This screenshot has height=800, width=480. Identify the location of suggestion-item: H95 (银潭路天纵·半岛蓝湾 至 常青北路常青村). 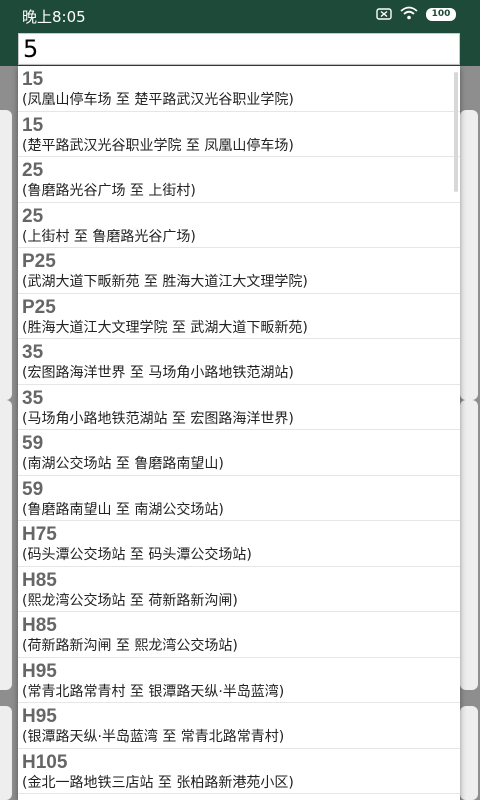
(239, 726).